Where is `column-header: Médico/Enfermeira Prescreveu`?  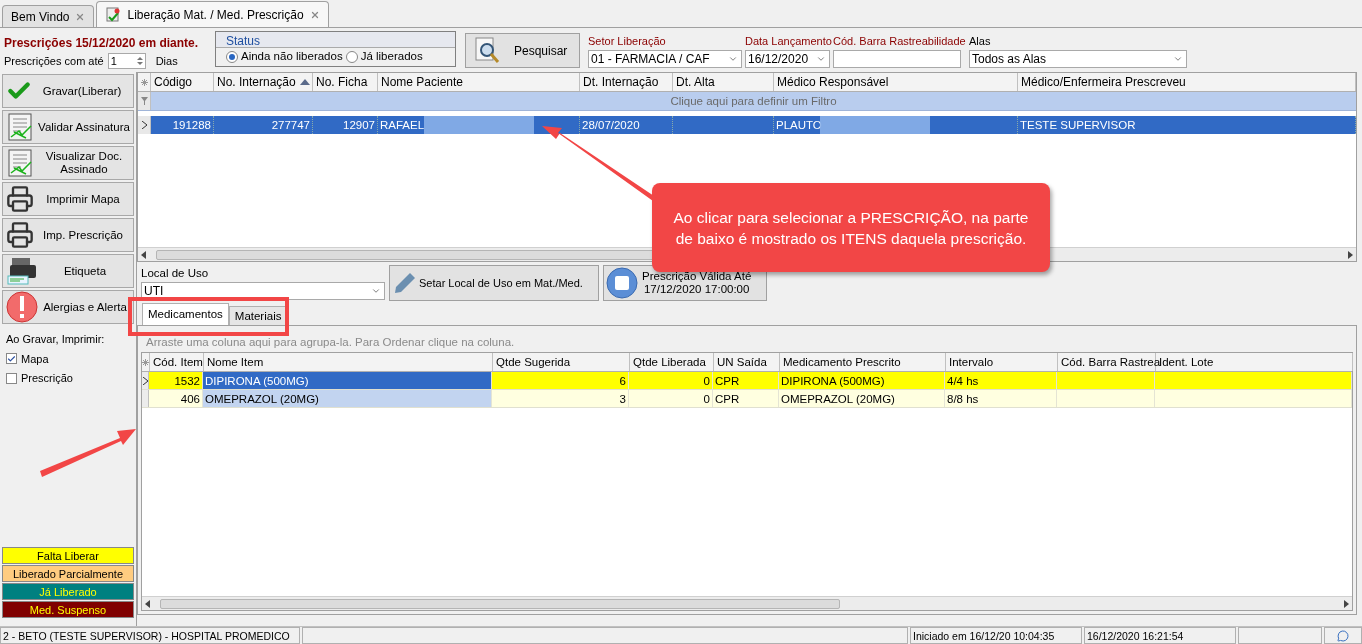 column-header: Médico/Enfermeira Prescreveu is located at coordinates (1187, 82).